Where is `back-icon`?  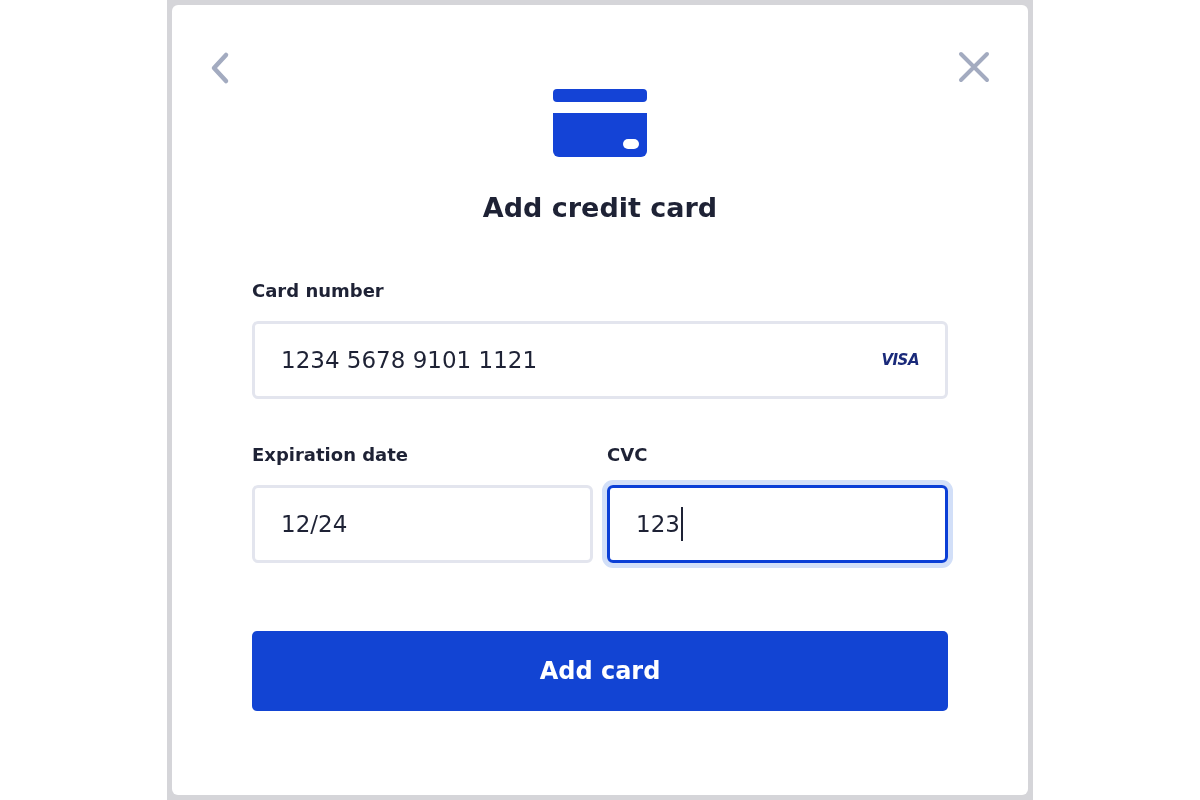
back-icon is located at coordinates (220, 68).